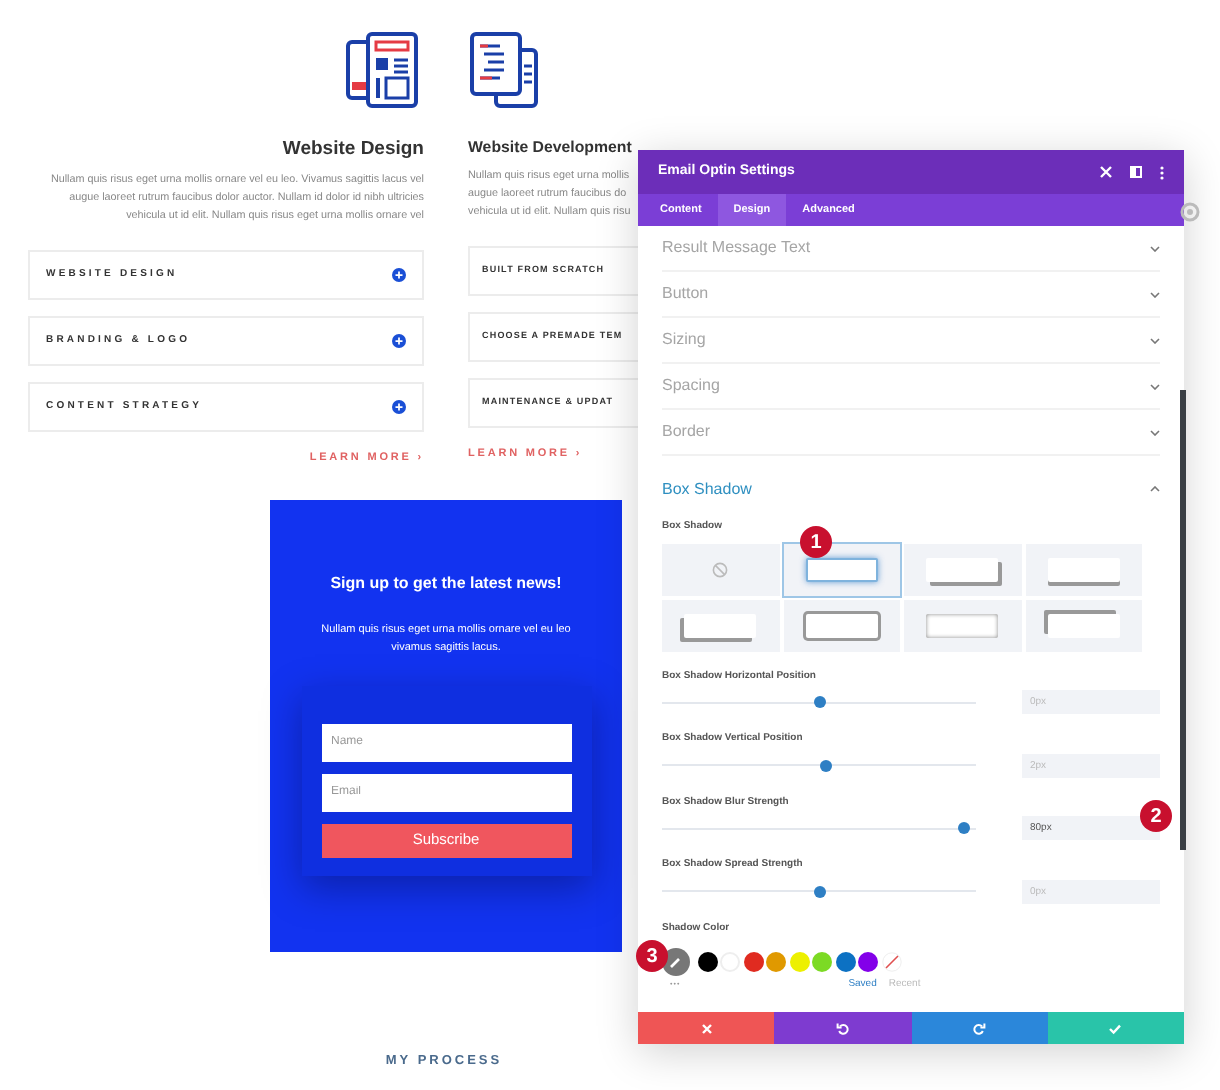 The width and height of the screenshot is (1220, 1090). I want to click on section-header: Box Shadow, so click(707, 489).